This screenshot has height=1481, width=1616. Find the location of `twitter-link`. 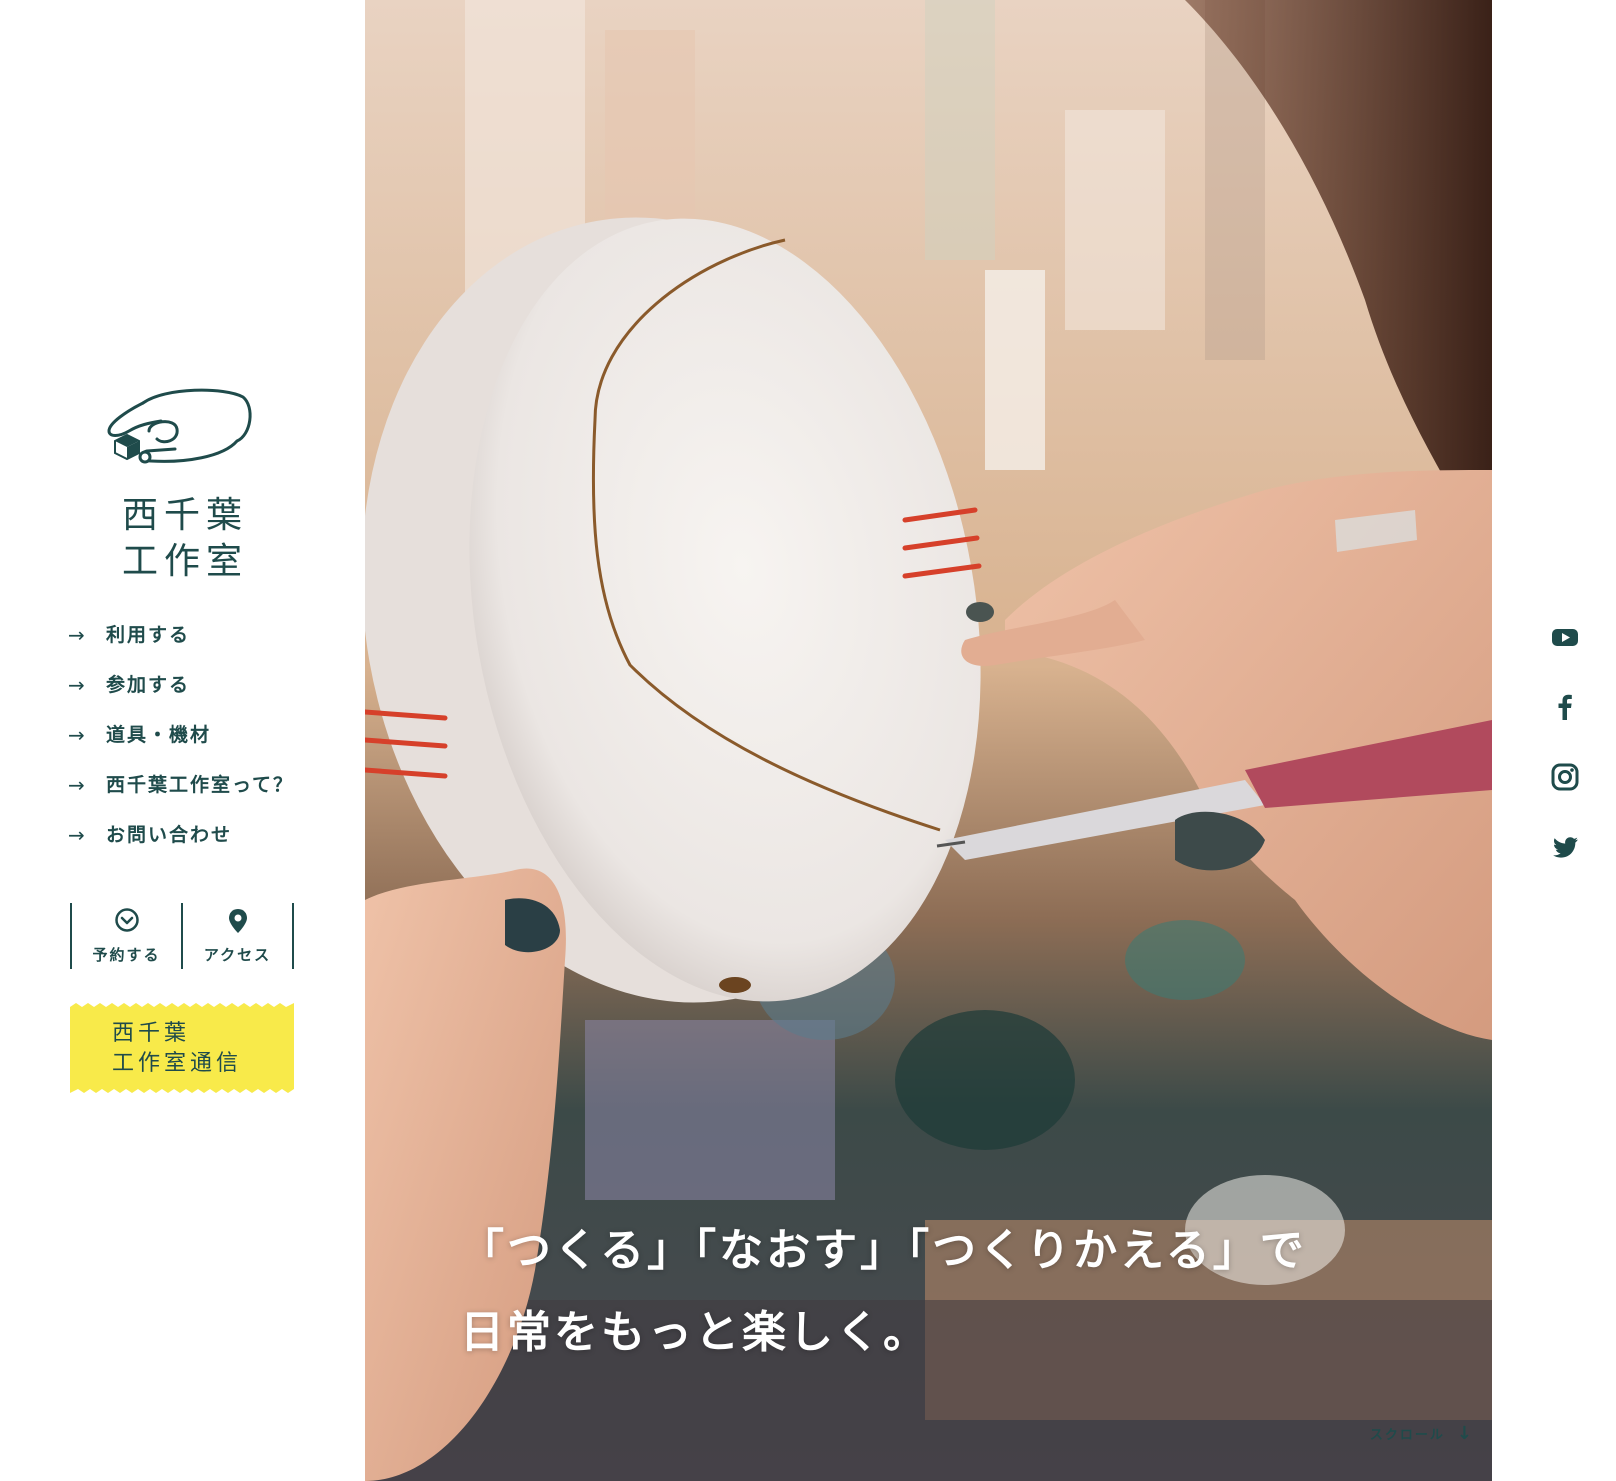

twitter-link is located at coordinates (1565, 847).